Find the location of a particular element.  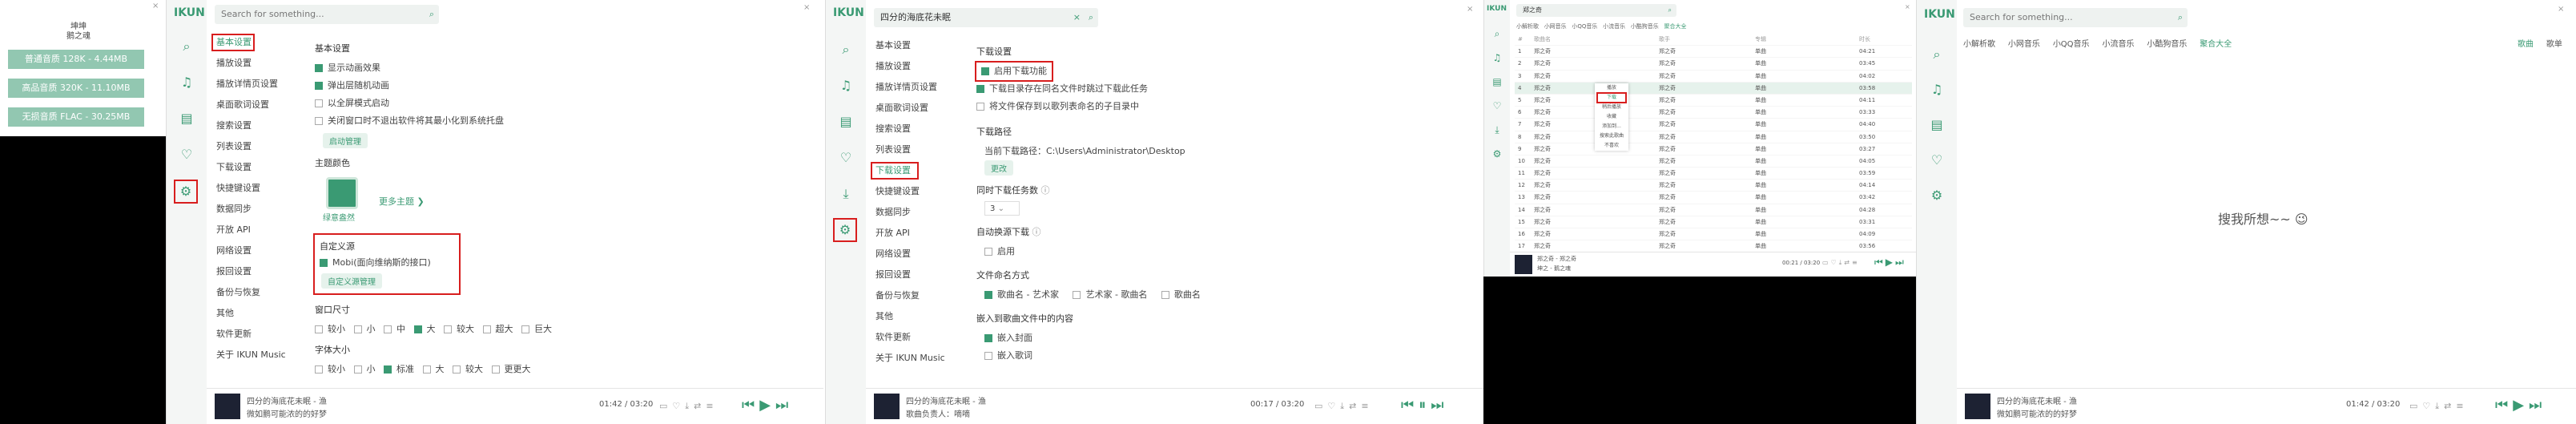

table-row: 16 郑之奇 郑之奇 单曲 04:09 is located at coordinates (1713, 234).